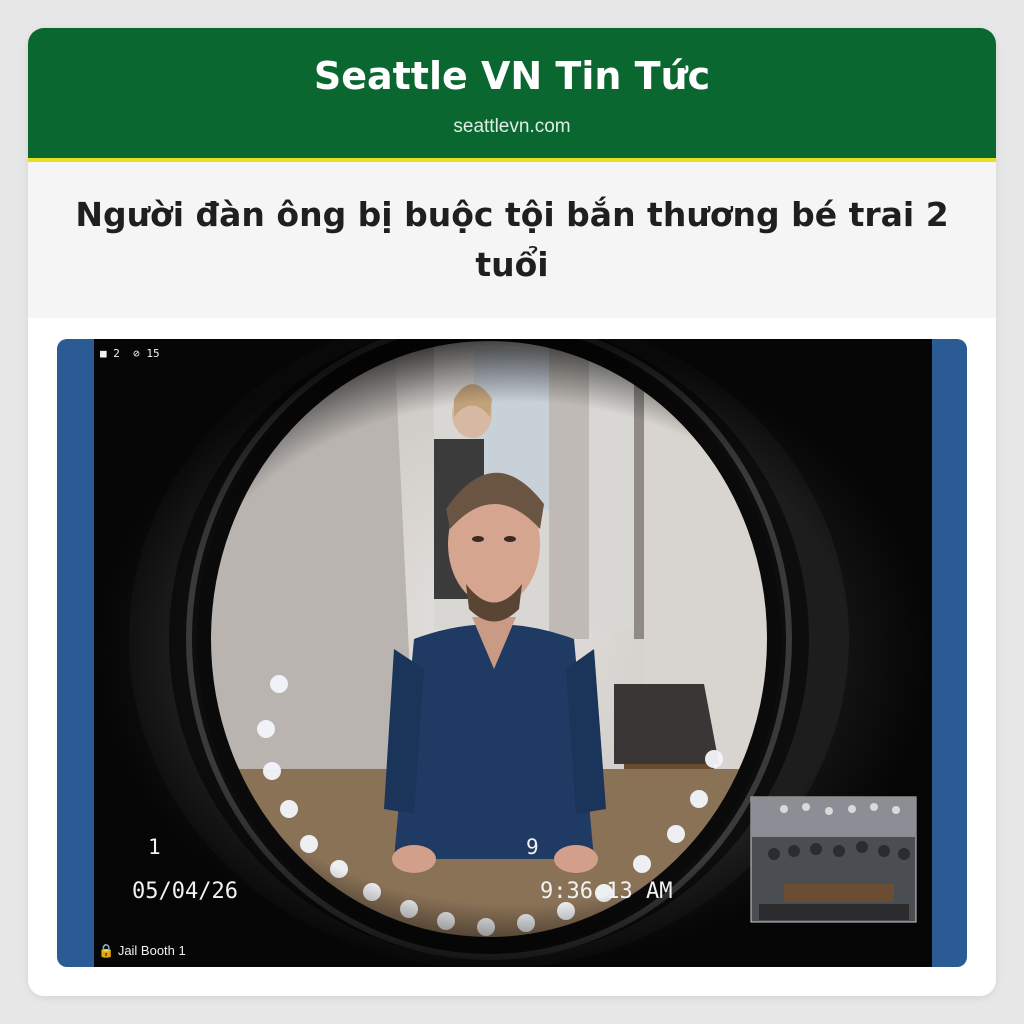 Image resolution: width=1024 pixels, height=1024 pixels. Describe the element at coordinates (185, 891) in the screenshot. I see `timestamp-date: 05/04/26` at that location.